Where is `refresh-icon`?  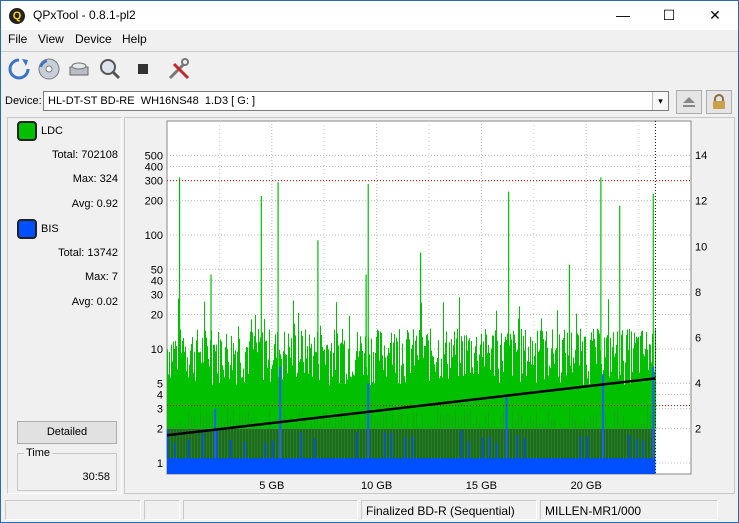
refresh-icon is located at coordinates (19, 69).